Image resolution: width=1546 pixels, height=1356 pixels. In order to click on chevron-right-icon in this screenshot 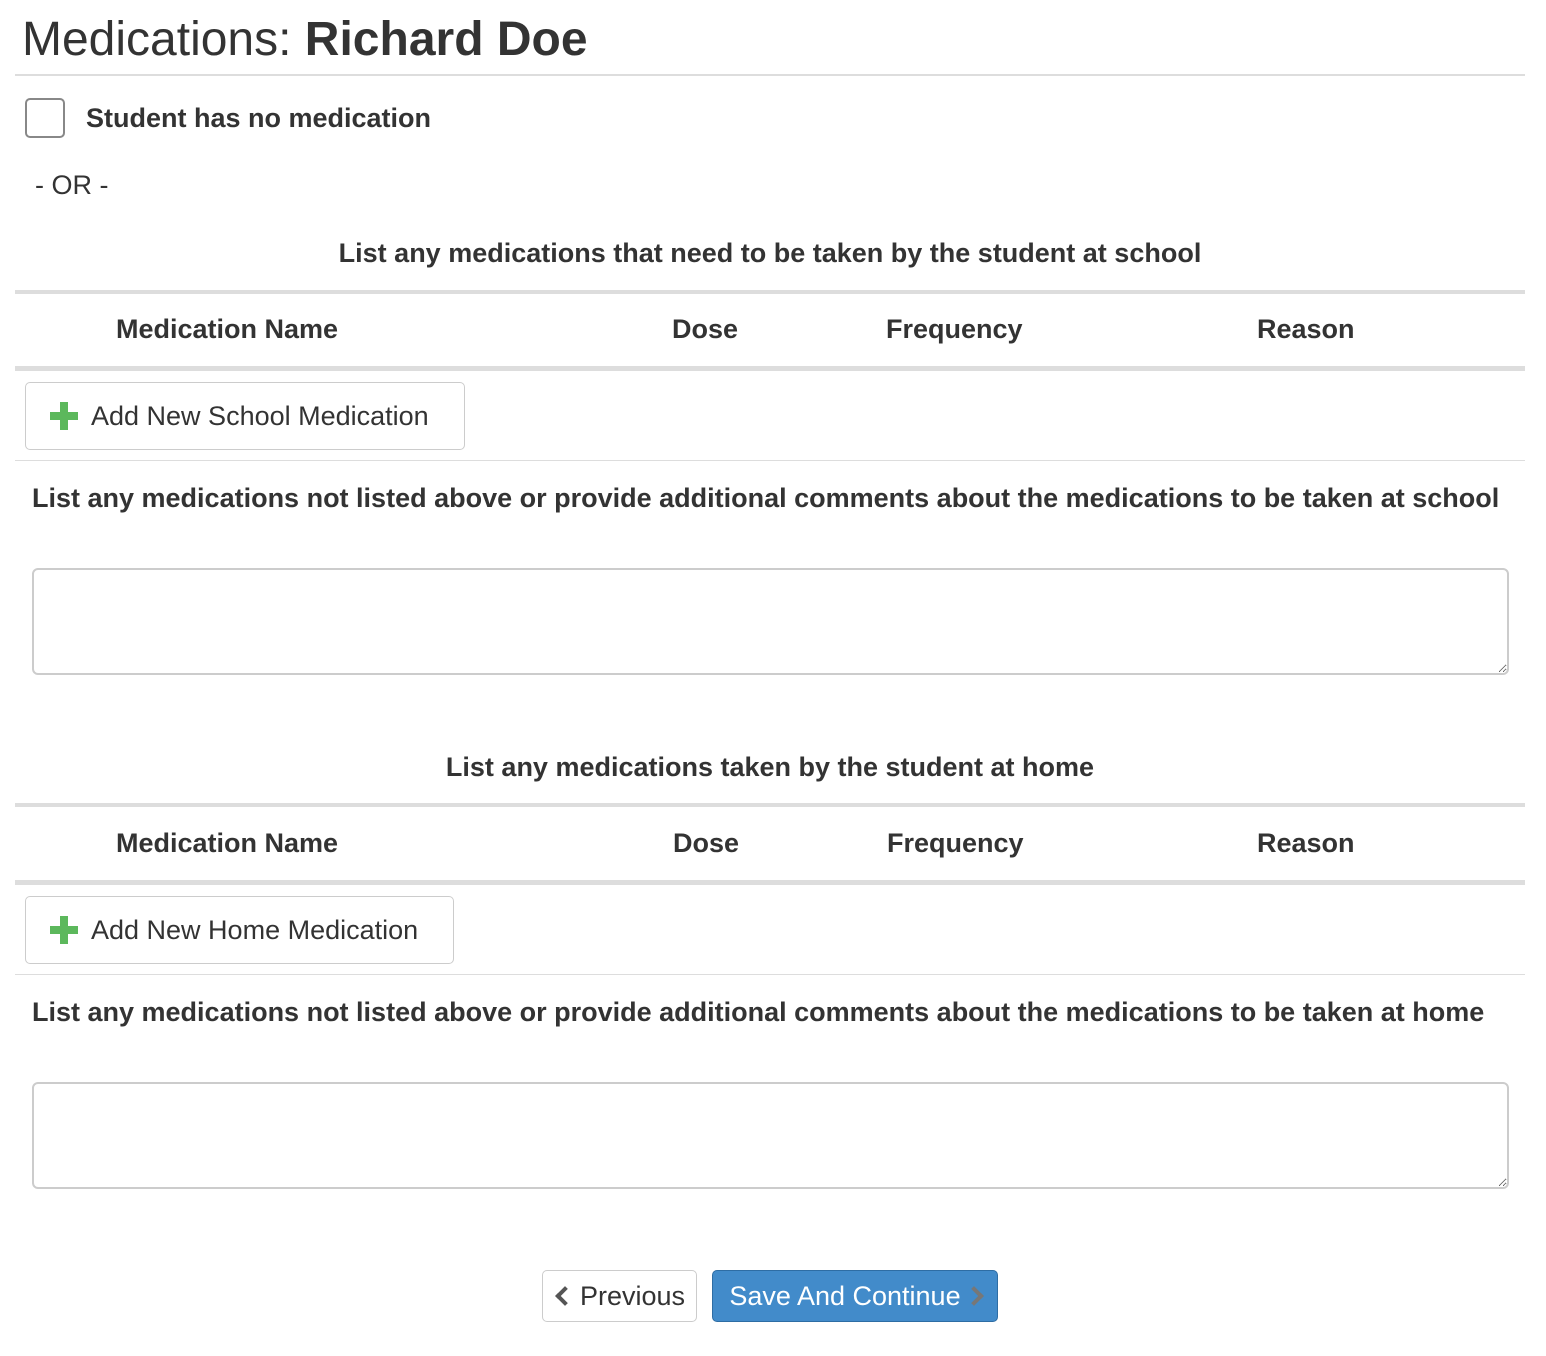, I will do `click(973, 1296)`.